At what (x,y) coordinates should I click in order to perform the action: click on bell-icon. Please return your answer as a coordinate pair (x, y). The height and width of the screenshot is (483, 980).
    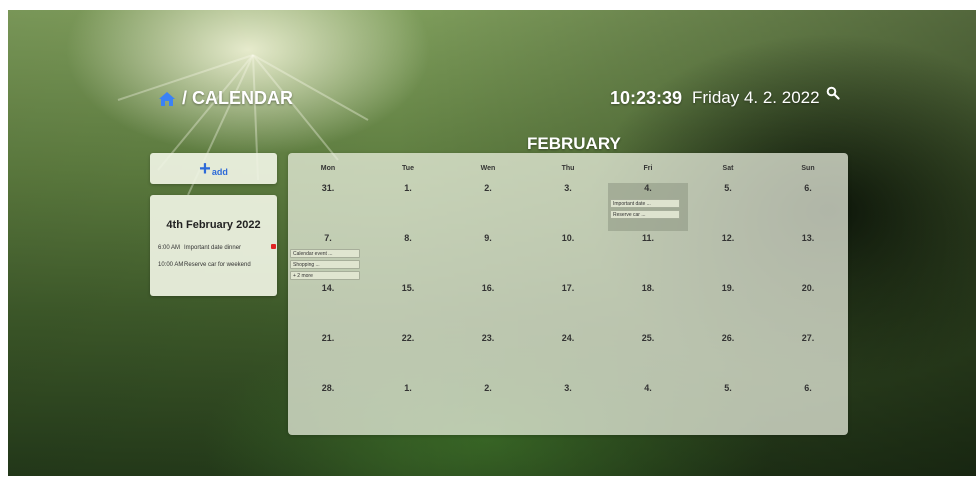
    Looking at the image, I should click on (273, 246).